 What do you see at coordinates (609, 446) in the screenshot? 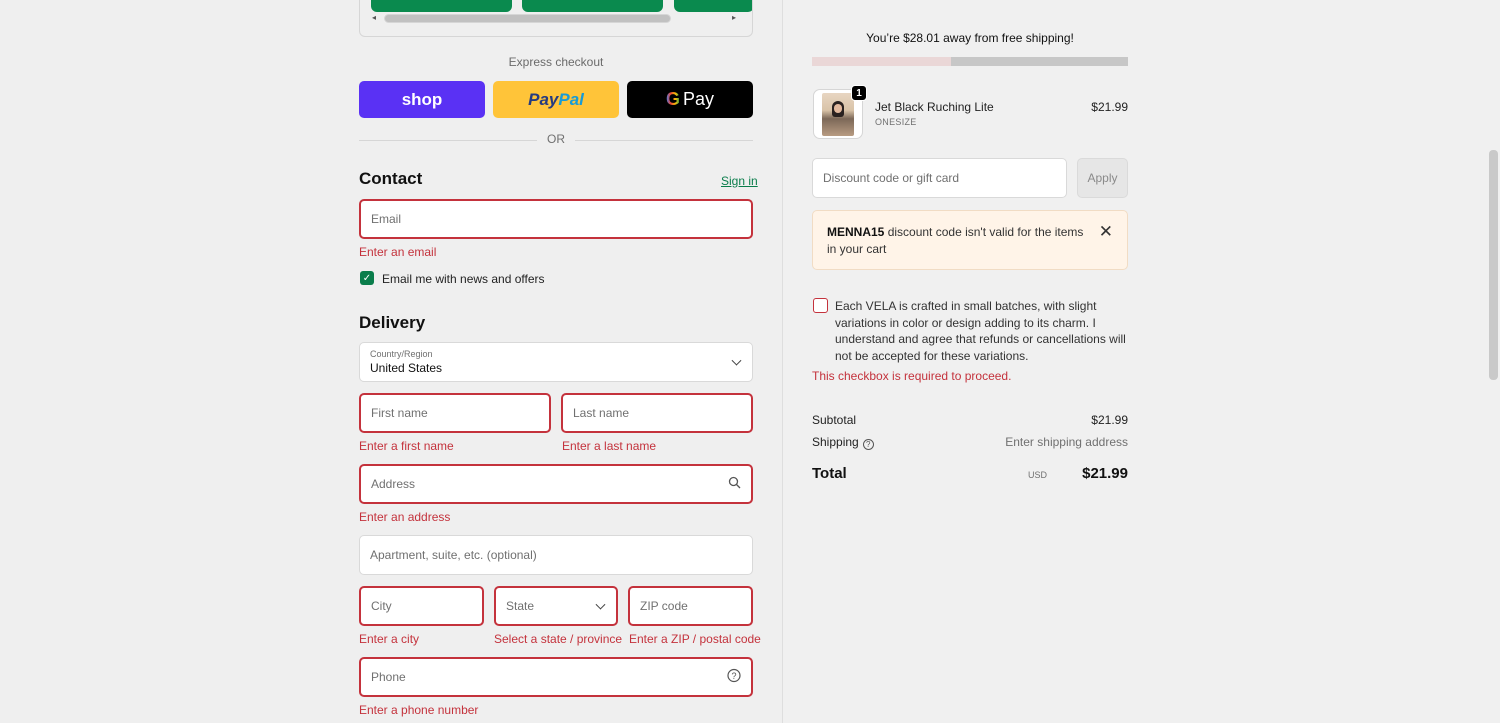
I see `last-name-error: Enter a last name` at bounding box center [609, 446].